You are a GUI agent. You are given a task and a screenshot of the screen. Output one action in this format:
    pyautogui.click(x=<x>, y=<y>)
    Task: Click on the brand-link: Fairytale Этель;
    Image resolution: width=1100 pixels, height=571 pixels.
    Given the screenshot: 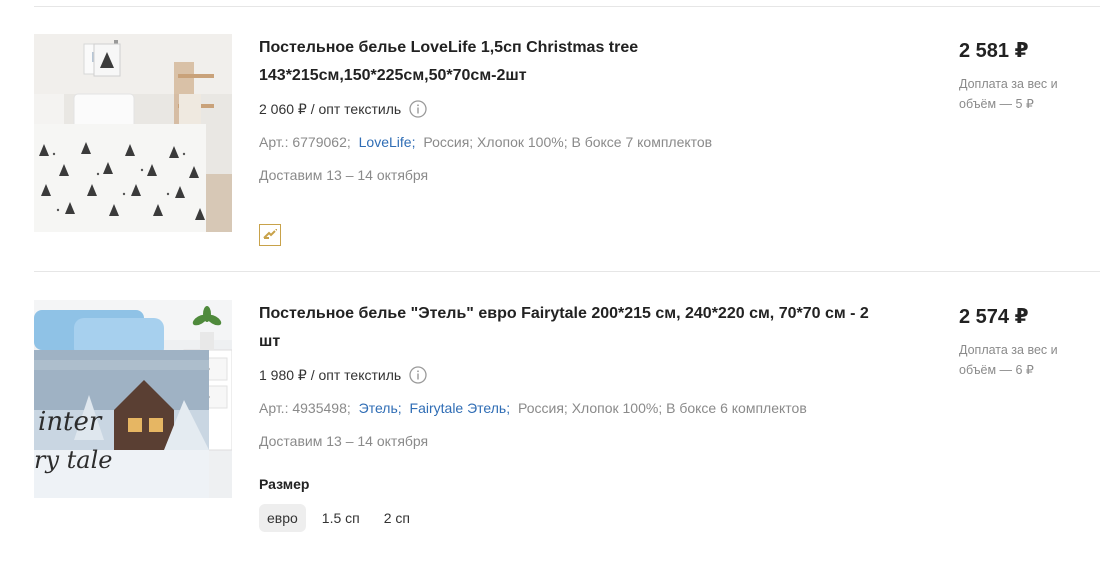 What is the action you would take?
    pyautogui.click(x=460, y=408)
    